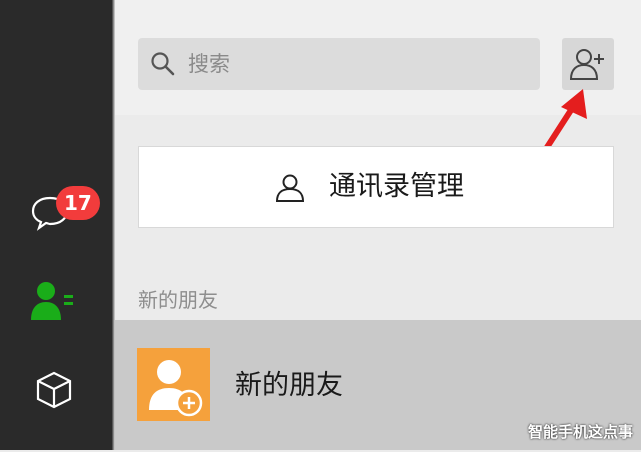 The height and width of the screenshot is (452, 641). Describe the element at coordinates (209, 64) in the screenshot. I see `search-placeholder: 搜索` at that location.